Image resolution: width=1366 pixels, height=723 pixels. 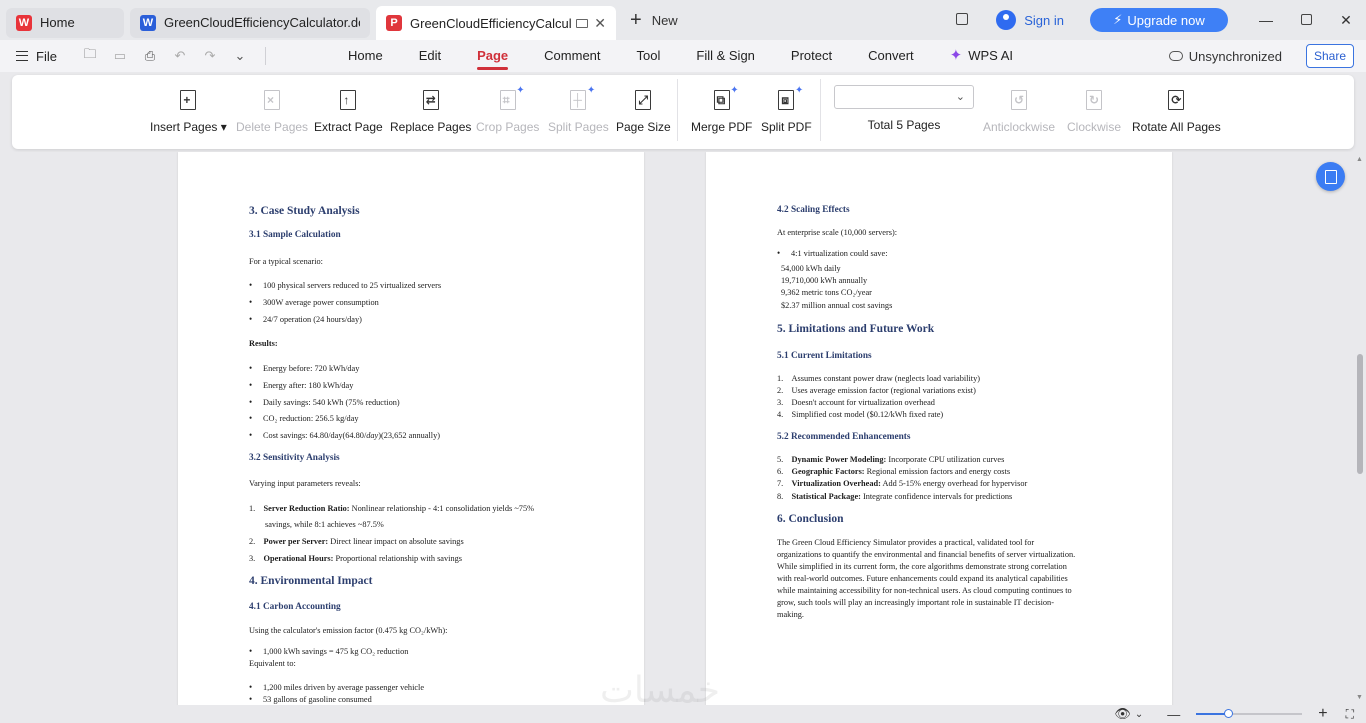 What do you see at coordinates (1225, 56) in the screenshot?
I see `unsync-status: Unsynchronized` at bounding box center [1225, 56].